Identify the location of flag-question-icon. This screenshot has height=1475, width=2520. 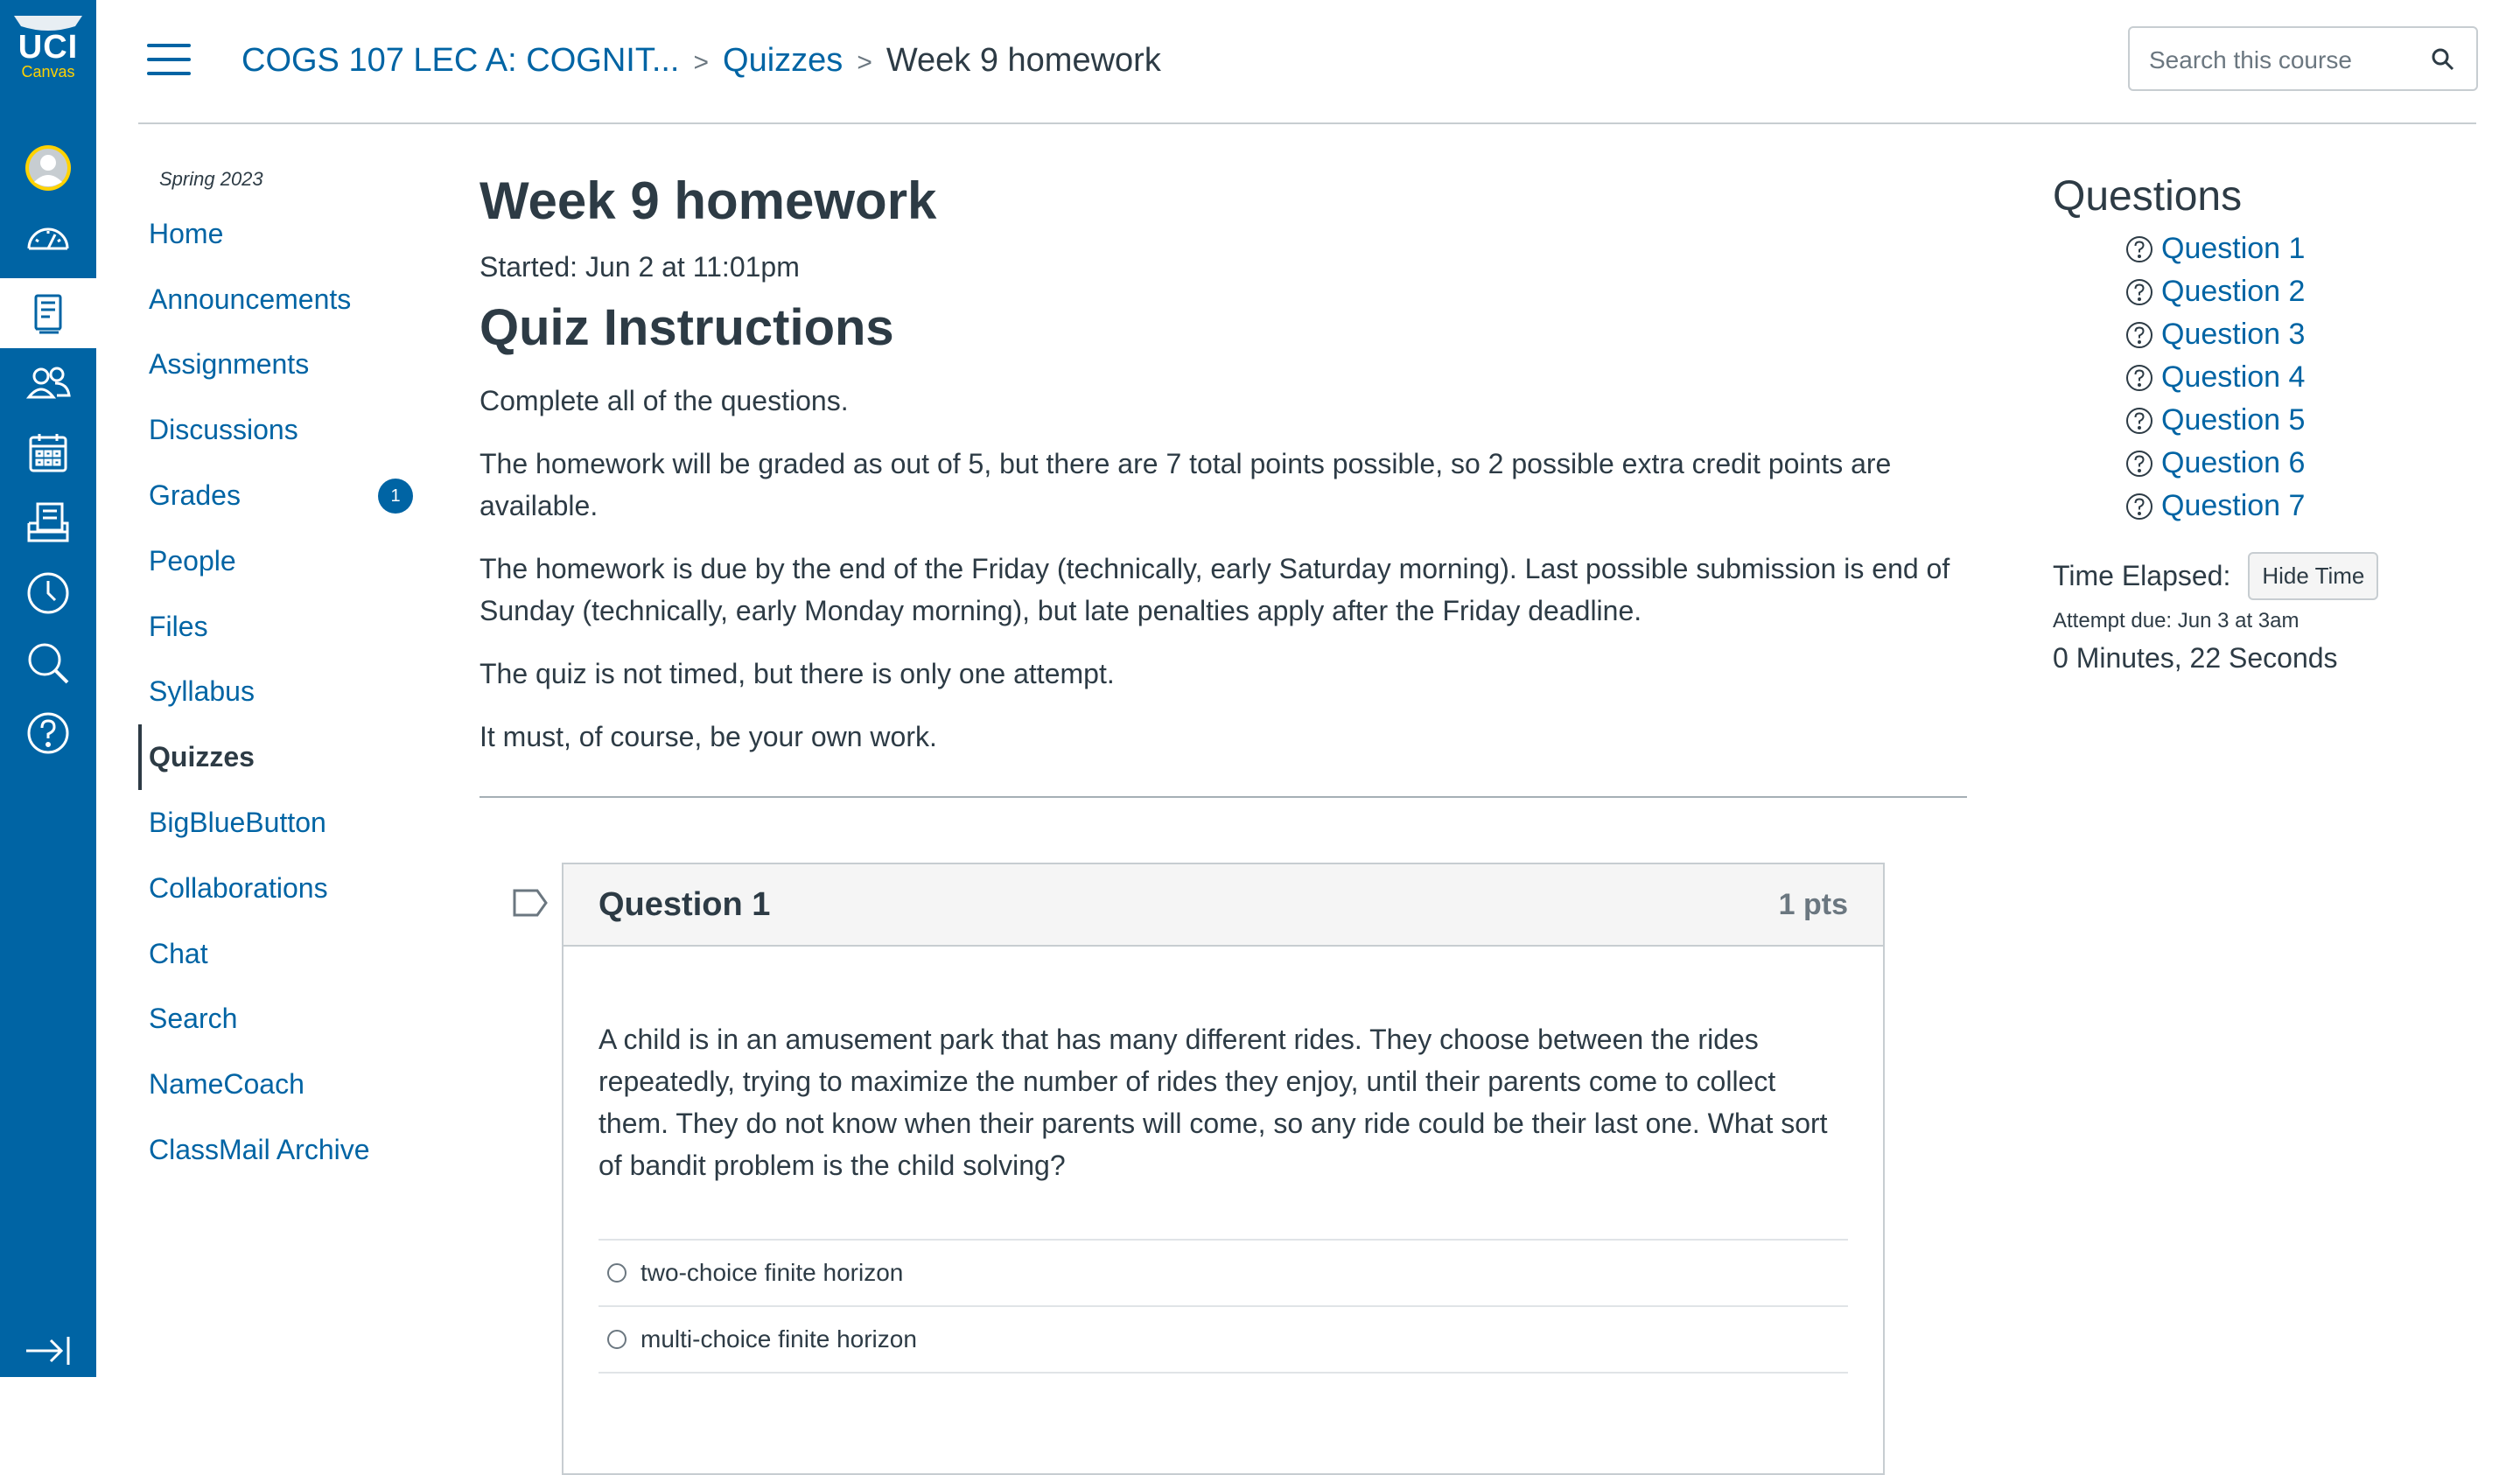
(530, 902).